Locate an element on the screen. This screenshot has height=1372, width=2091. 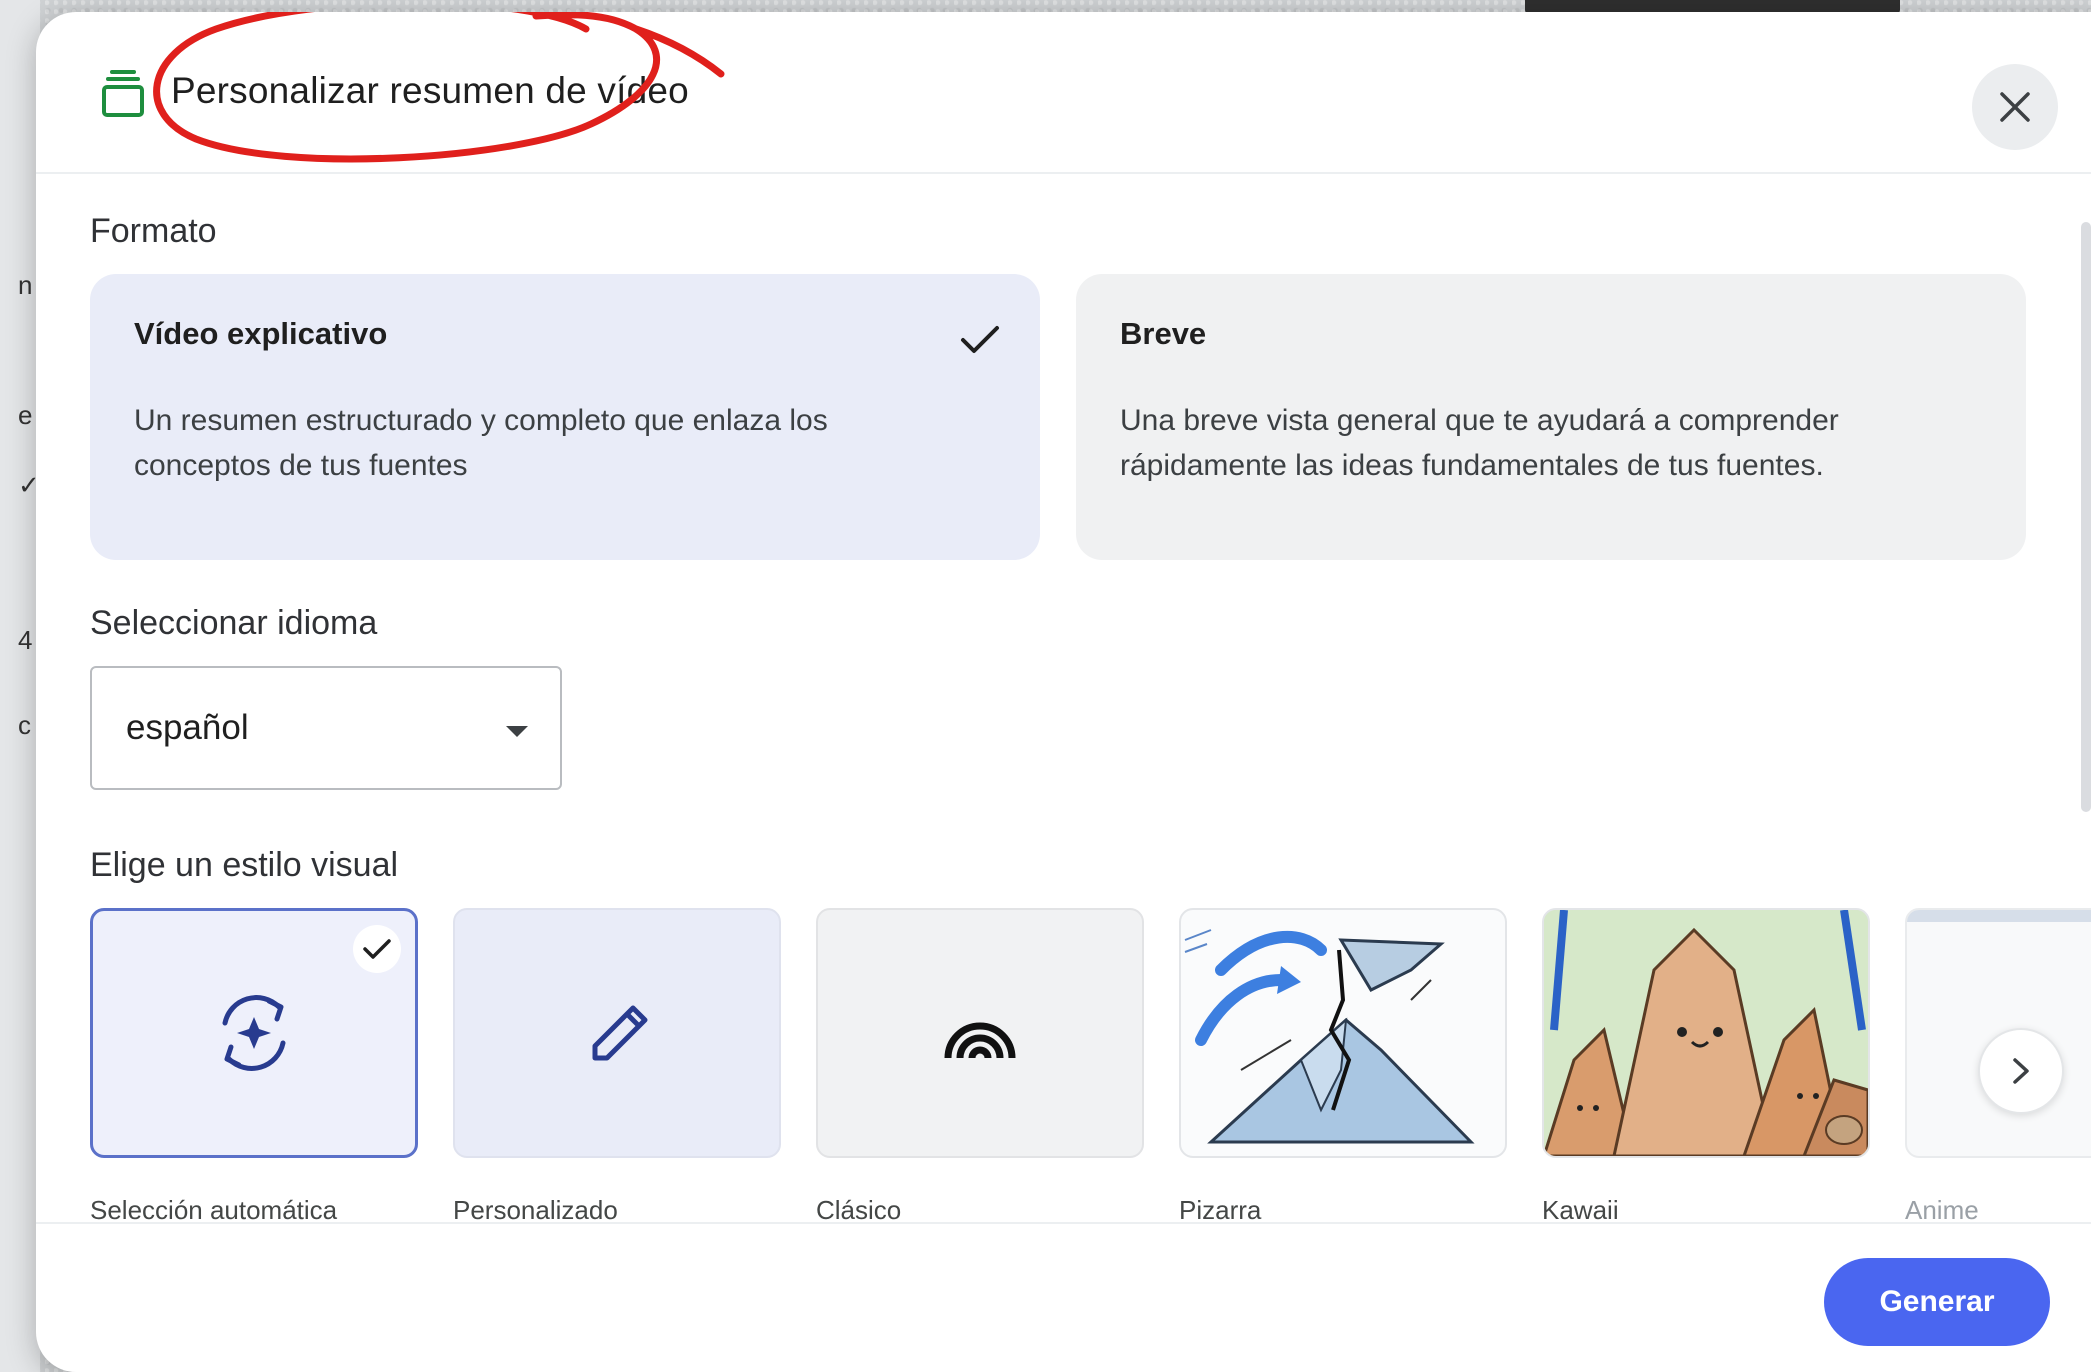
style-option-auto is located at coordinates (254, 1033).